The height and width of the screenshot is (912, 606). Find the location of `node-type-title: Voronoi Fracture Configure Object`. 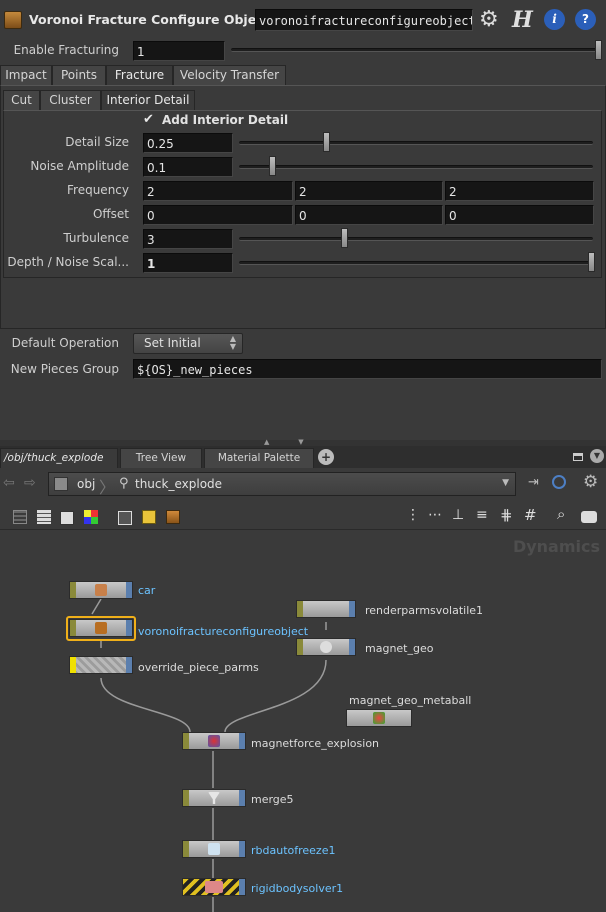

node-type-title: Voronoi Fracture Configure Object is located at coordinates (149, 19).